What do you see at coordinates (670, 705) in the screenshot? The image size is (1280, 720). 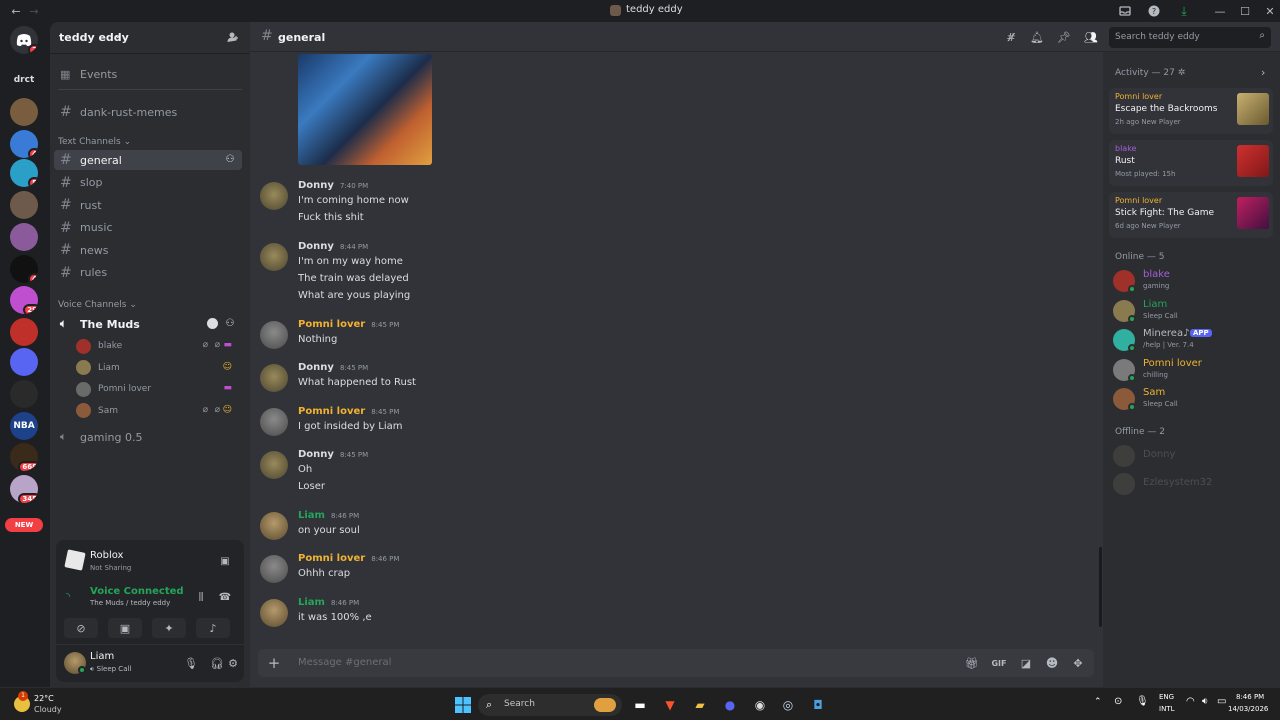 I see `brave-browser-icon: ▼` at bounding box center [670, 705].